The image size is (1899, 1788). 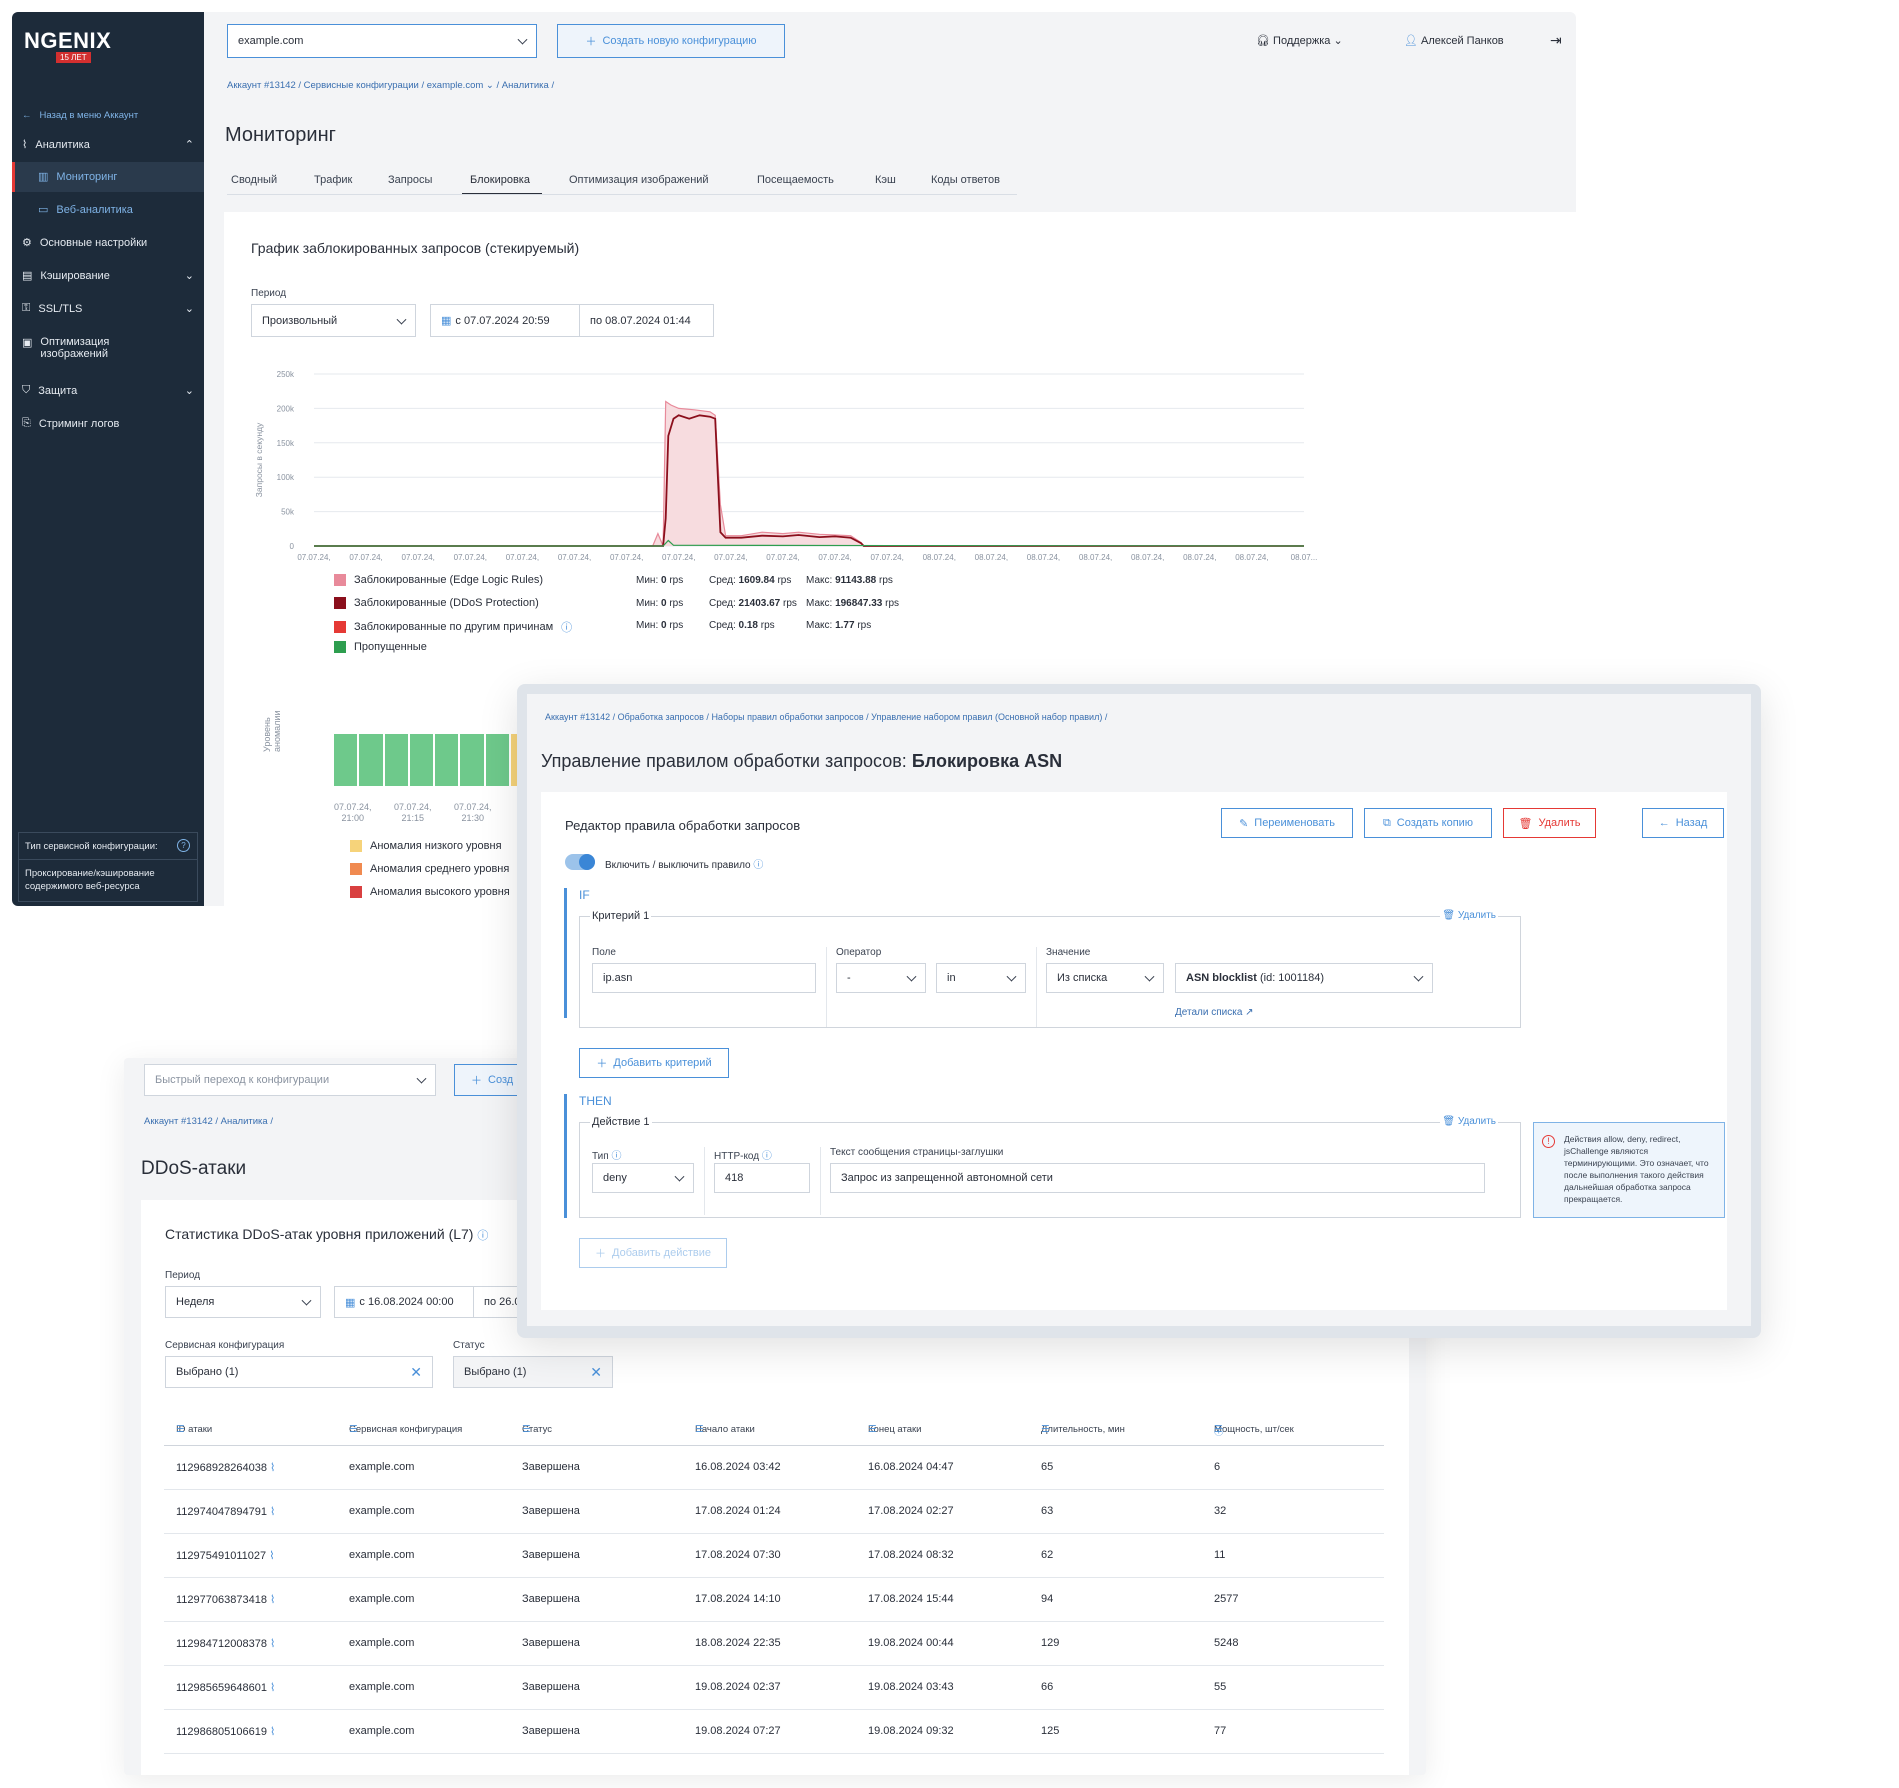 What do you see at coordinates (653, 1253) in the screenshot?
I see `add-action-button: ＋ Добавить действие` at bounding box center [653, 1253].